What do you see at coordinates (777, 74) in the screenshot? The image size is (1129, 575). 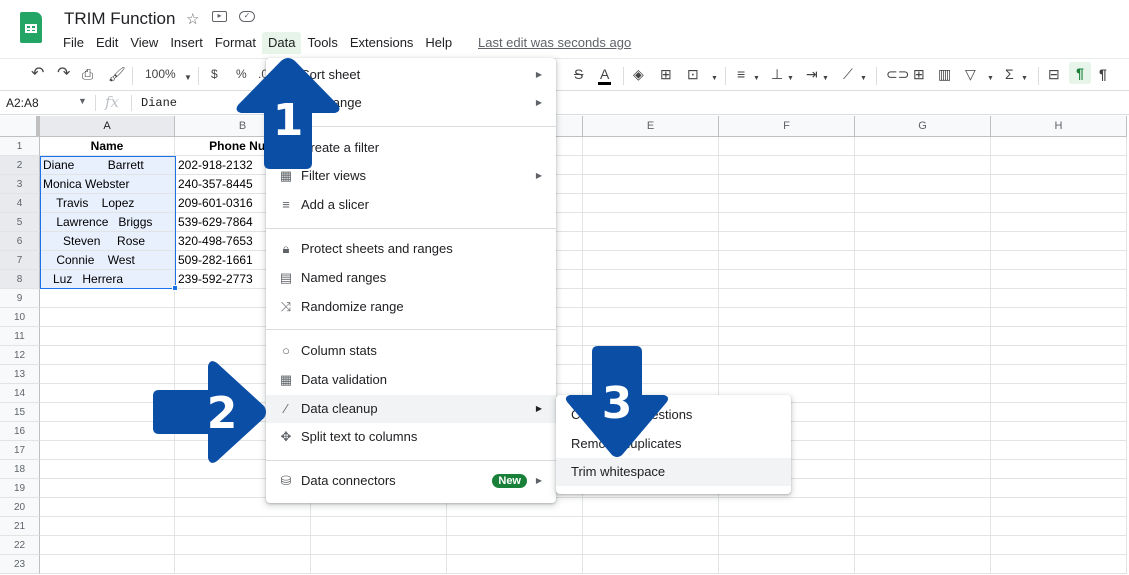 I see `vertical-align-icon: ⊥` at bounding box center [777, 74].